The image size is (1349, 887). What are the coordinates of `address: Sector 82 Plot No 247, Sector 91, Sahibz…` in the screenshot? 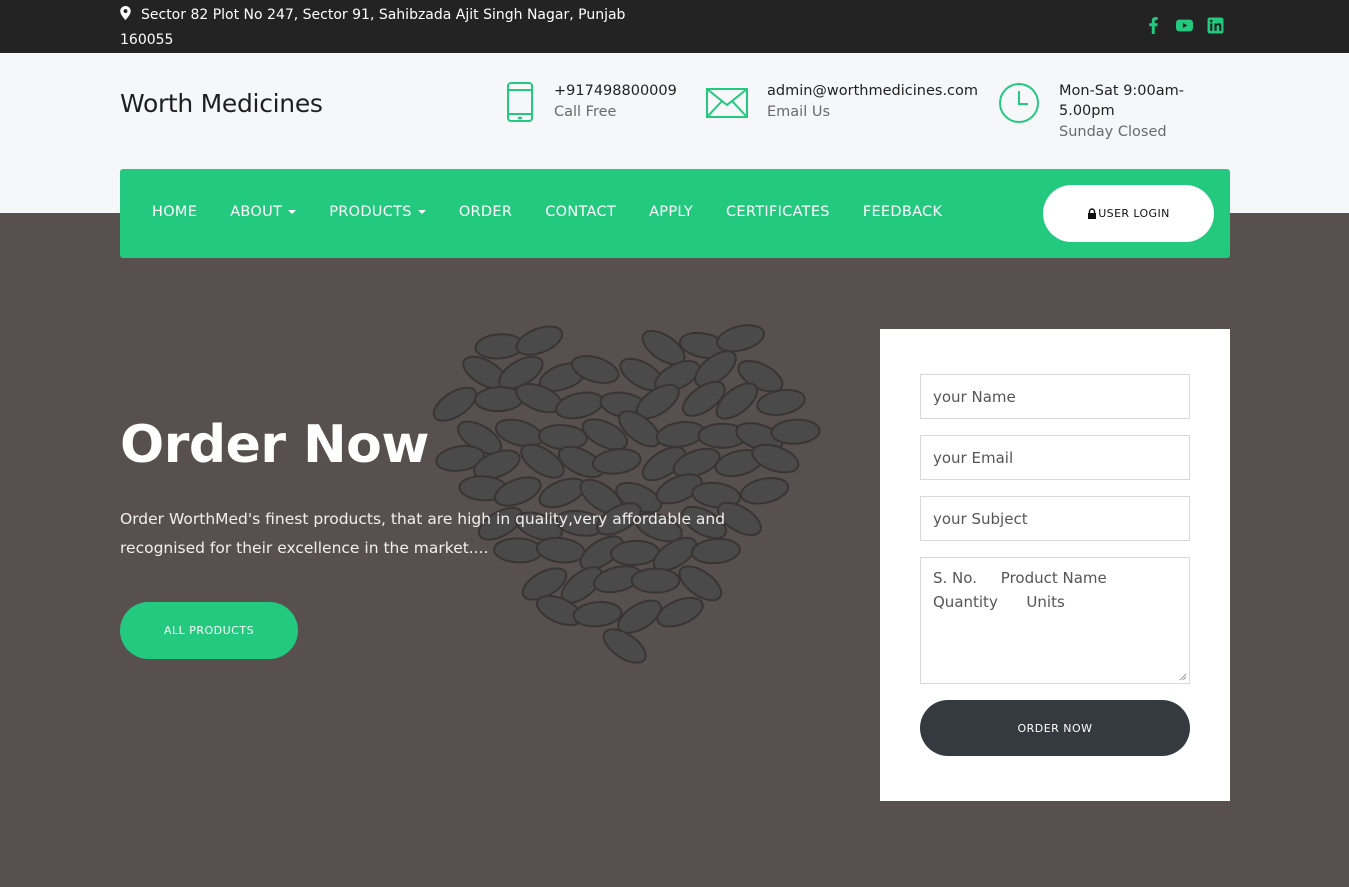 It's located at (385, 28).